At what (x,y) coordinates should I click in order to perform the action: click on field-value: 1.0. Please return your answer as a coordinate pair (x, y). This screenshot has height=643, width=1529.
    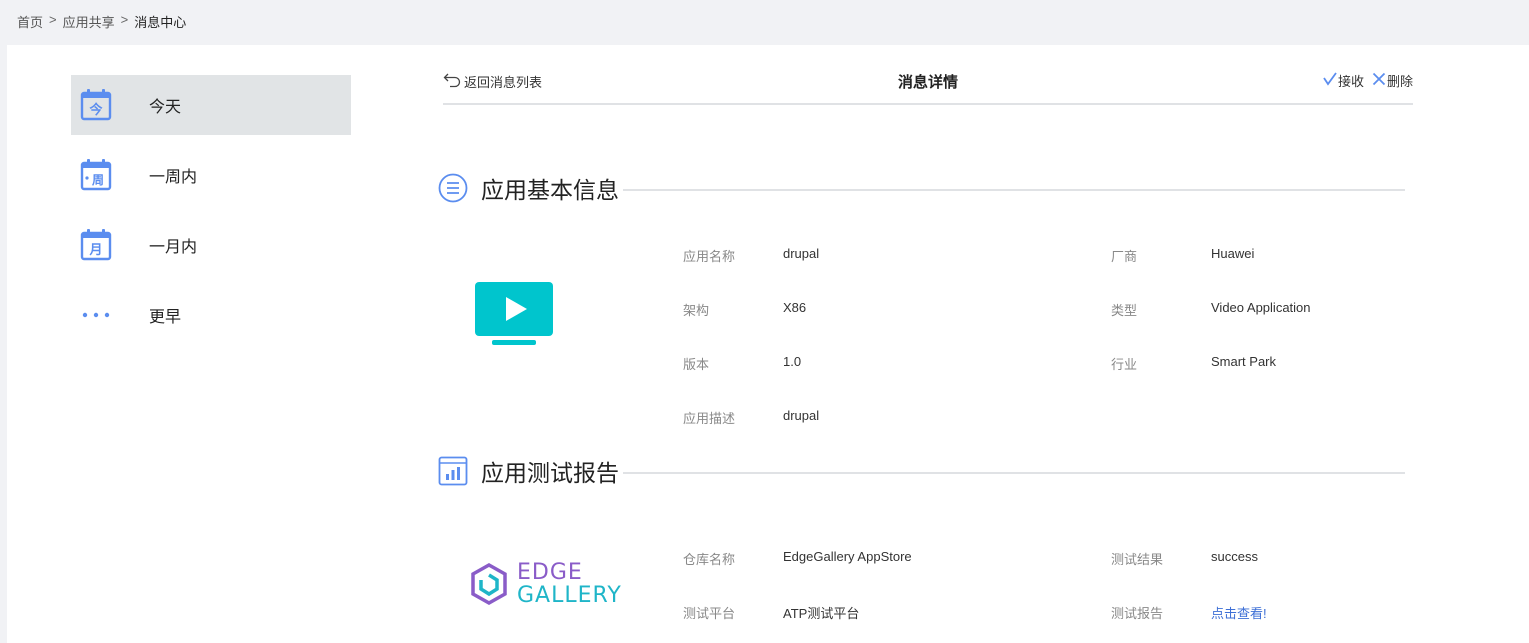
    Looking at the image, I should click on (792, 361).